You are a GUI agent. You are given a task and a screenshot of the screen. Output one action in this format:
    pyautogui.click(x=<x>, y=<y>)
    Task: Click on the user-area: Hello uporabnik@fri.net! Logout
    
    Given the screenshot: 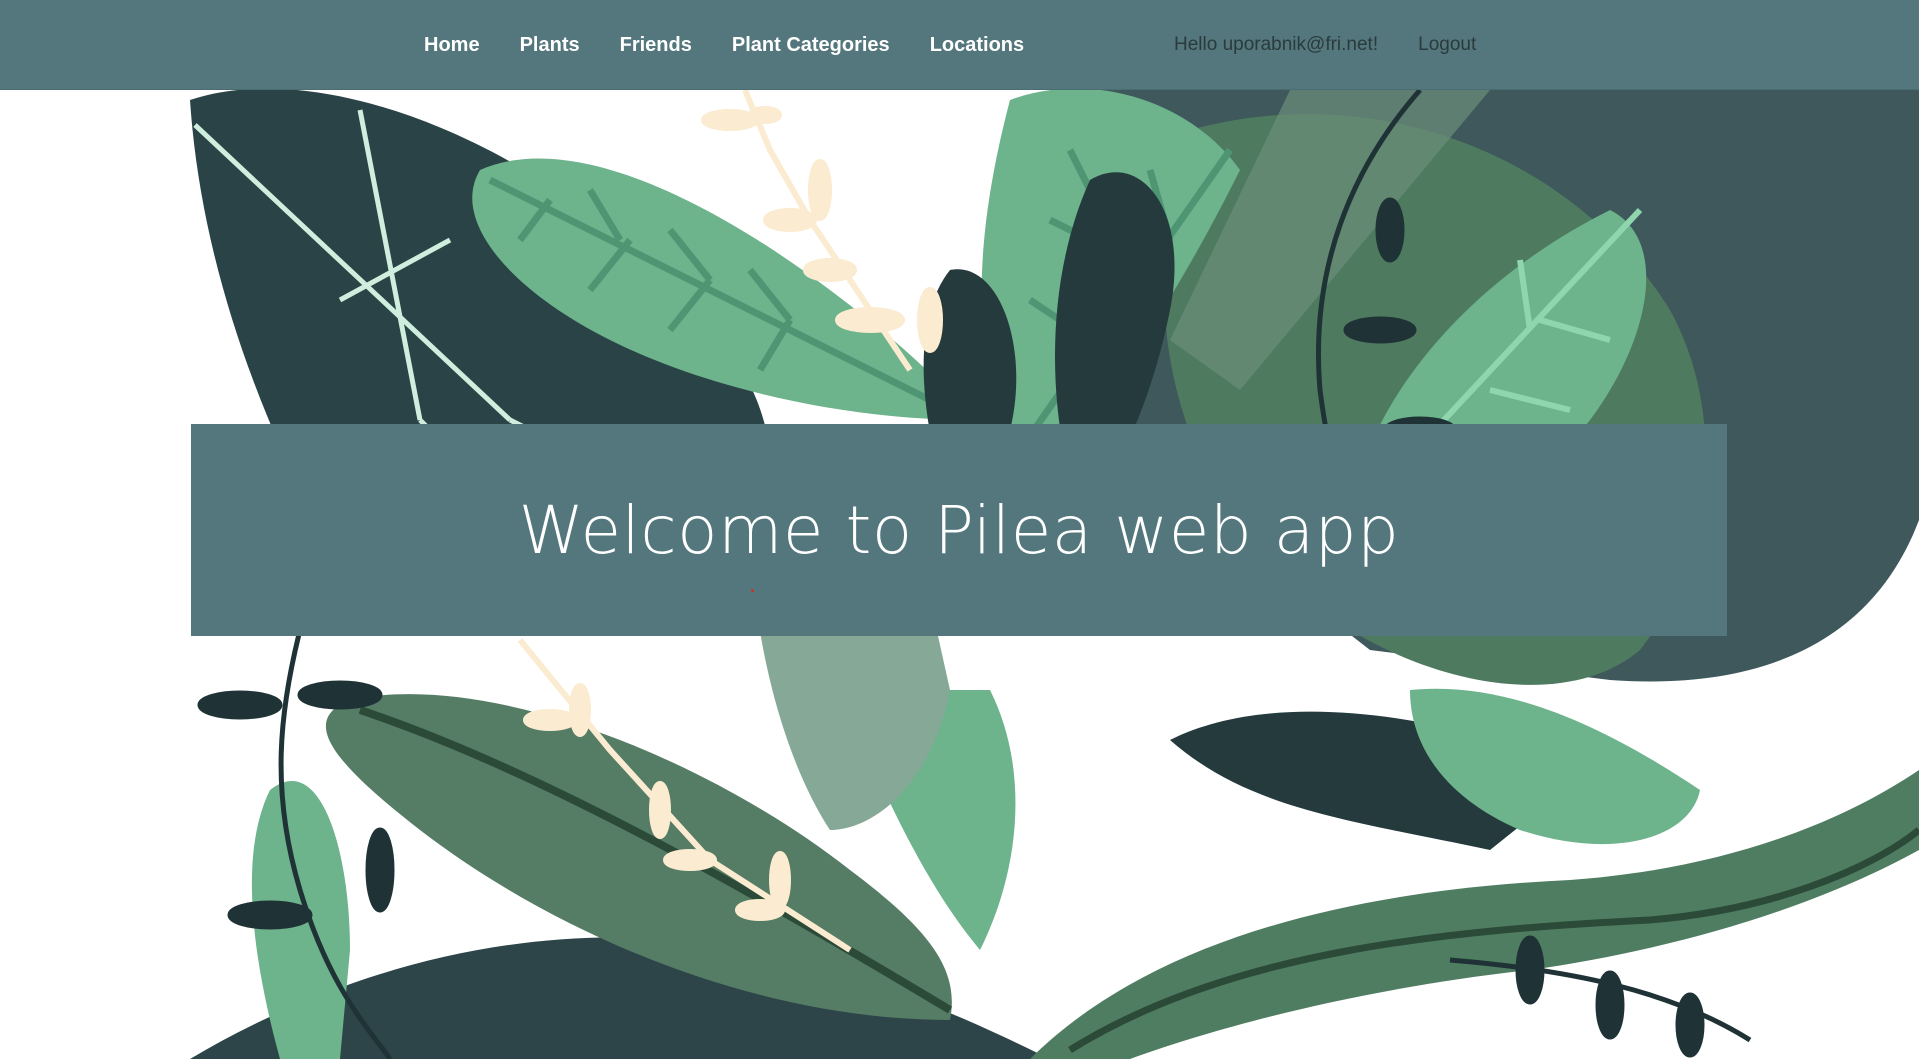 What is the action you would take?
    pyautogui.click(x=1325, y=45)
    